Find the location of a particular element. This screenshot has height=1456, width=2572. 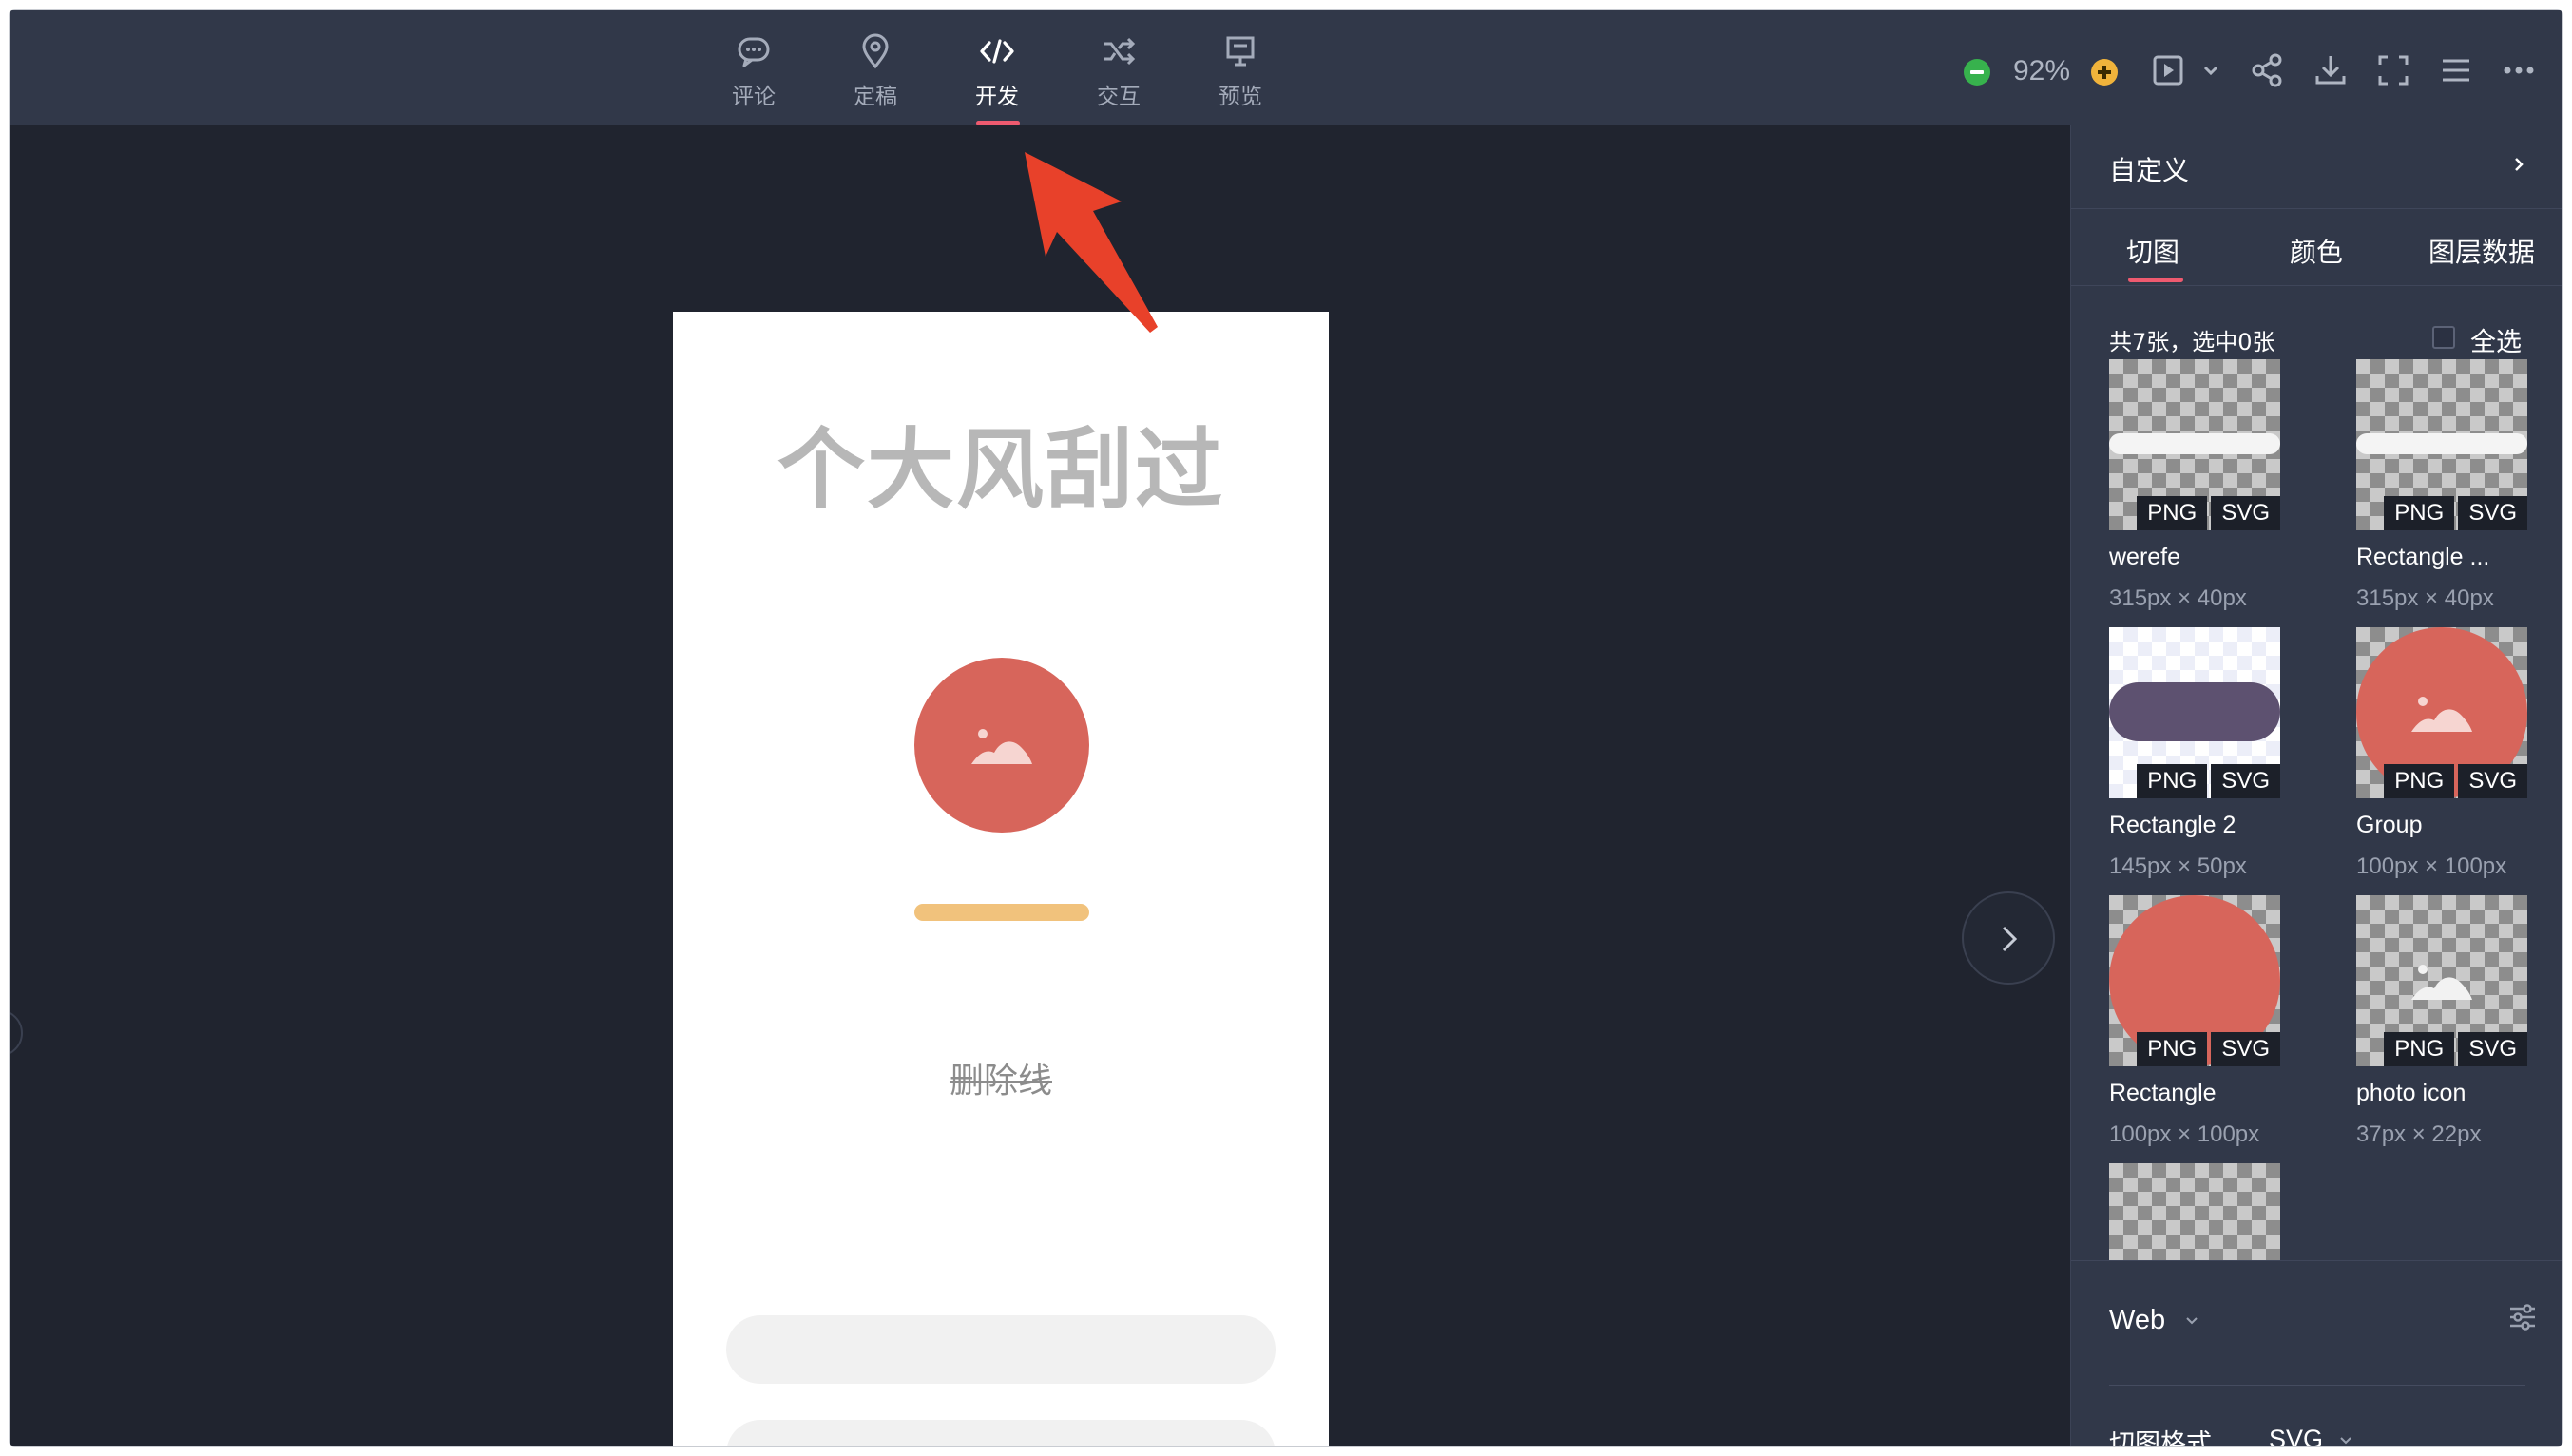

slice-card: PNG SVG Group 100px × 100px is located at coordinates (2451, 765).